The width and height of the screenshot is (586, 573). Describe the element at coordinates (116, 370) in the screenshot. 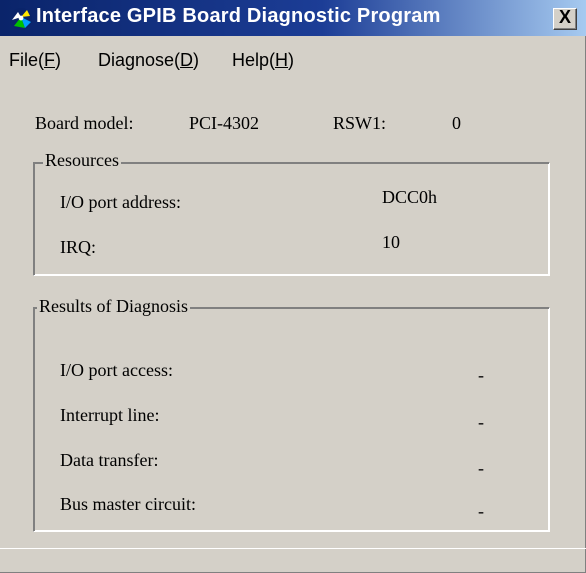

I see `result-label-io-port-access: I/O port access:` at that location.